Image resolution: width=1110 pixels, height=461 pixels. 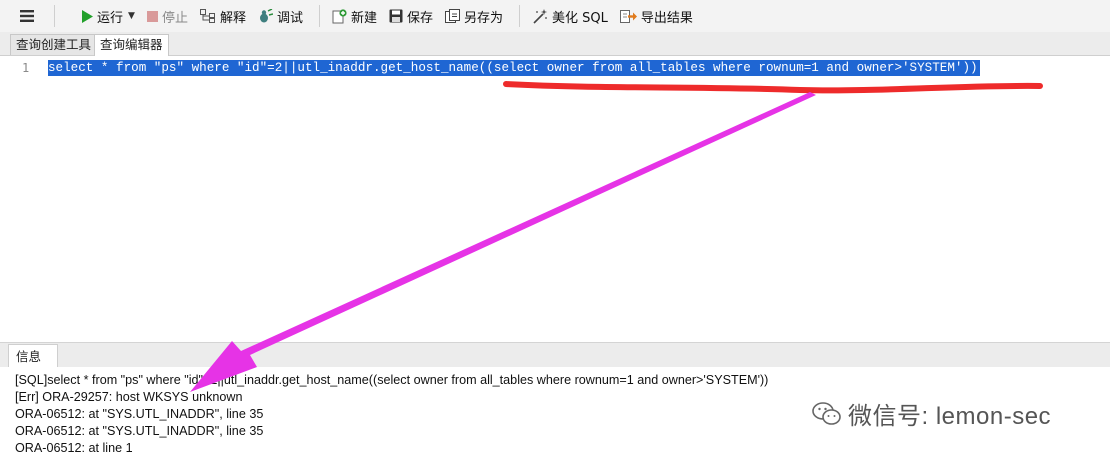 I want to click on beautify-sql-label: 美化 SQL, so click(x=580, y=18).